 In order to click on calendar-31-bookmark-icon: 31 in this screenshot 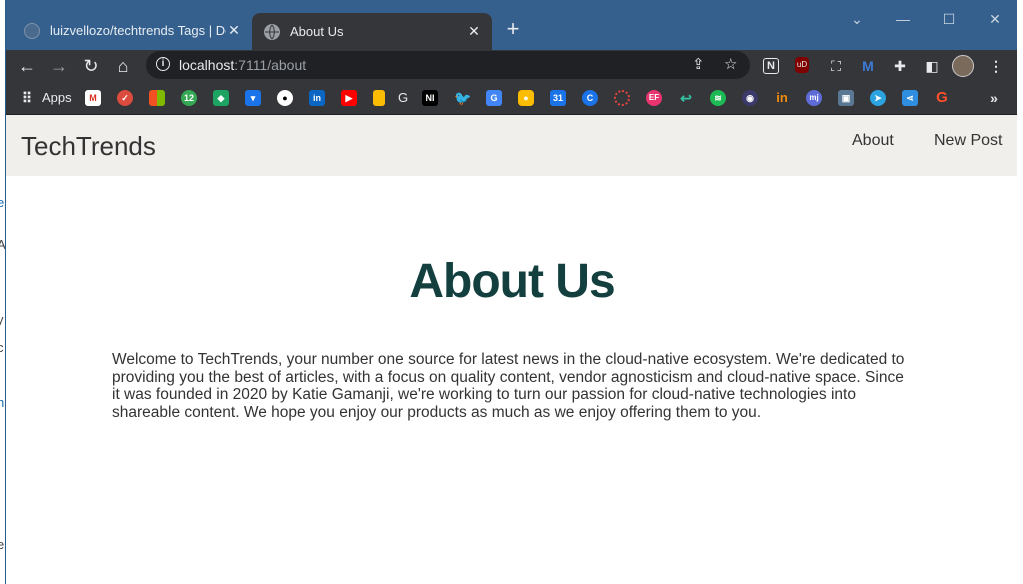, I will do `click(558, 98)`.